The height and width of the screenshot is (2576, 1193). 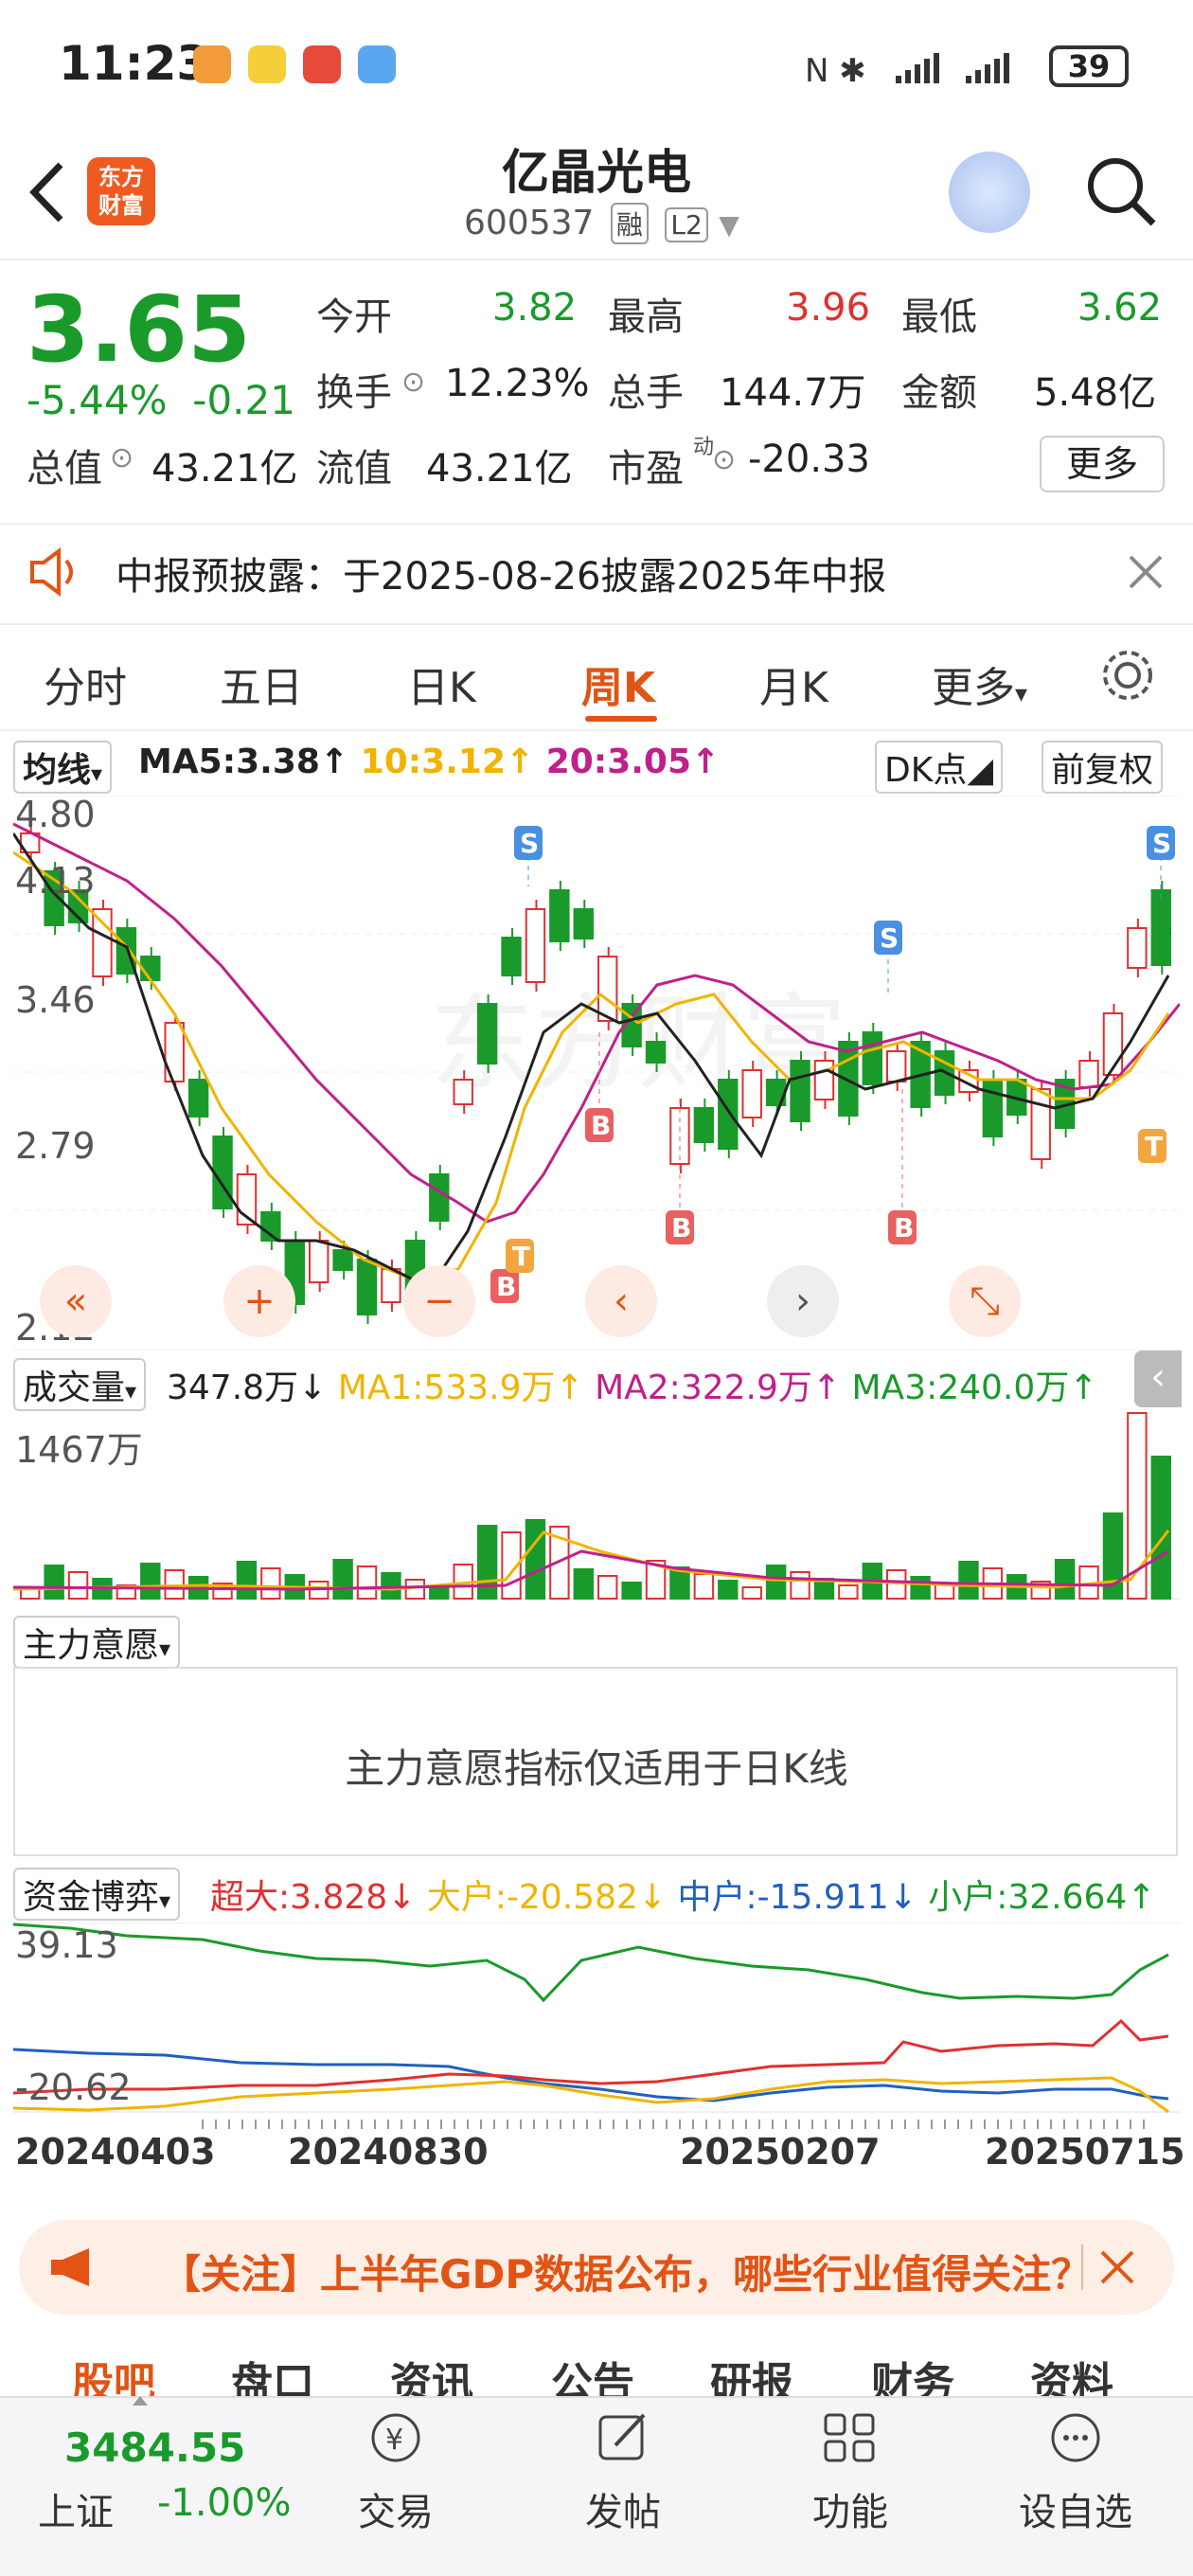 I want to click on functions-icon, so click(x=850, y=2437).